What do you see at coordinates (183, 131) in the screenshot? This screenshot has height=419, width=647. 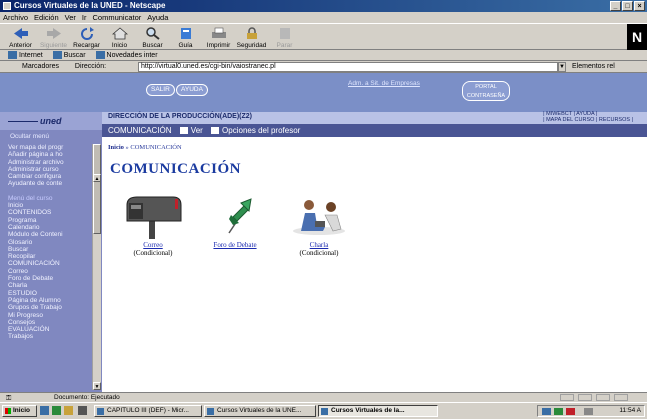 I see `view-icon` at bounding box center [183, 131].